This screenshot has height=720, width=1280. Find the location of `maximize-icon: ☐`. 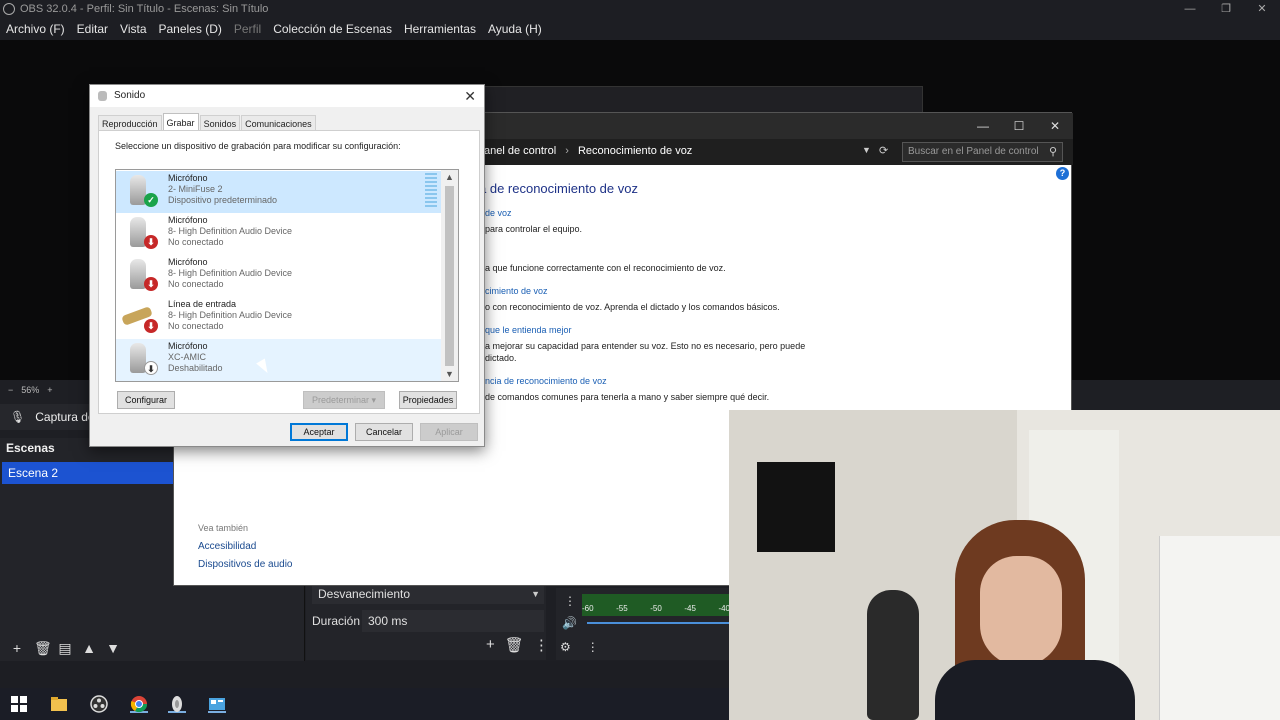

maximize-icon: ☐ is located at coordinates (1019, 126).